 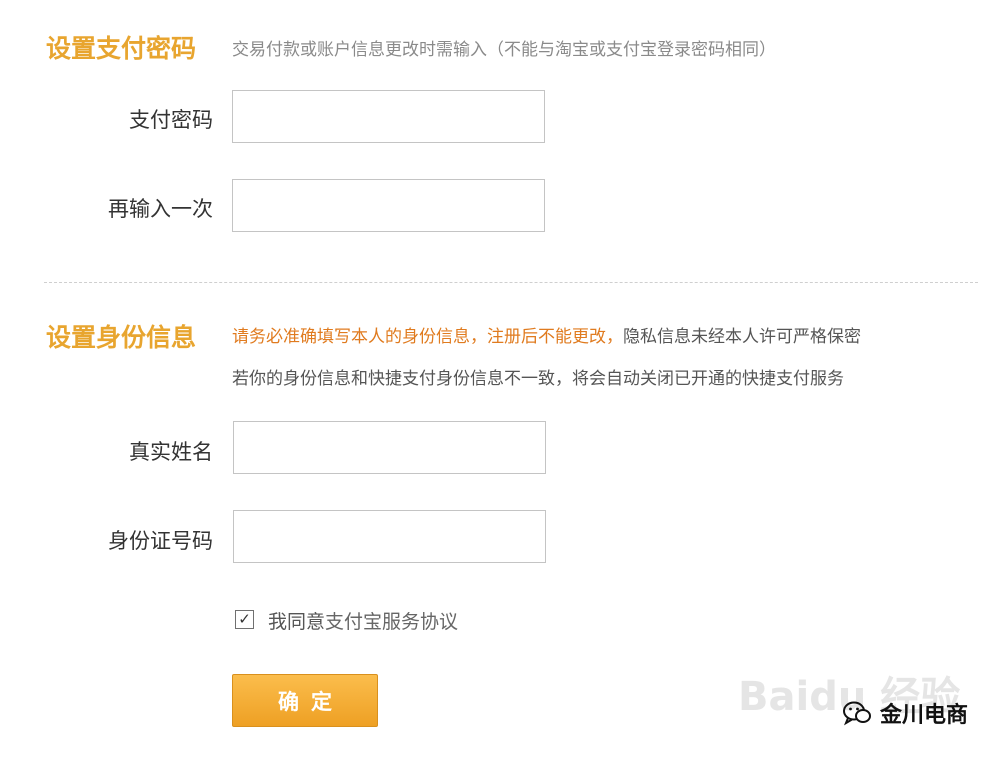 I want to click on section-title-payment-password: 设置支付密码, so click(x=121, y=48).